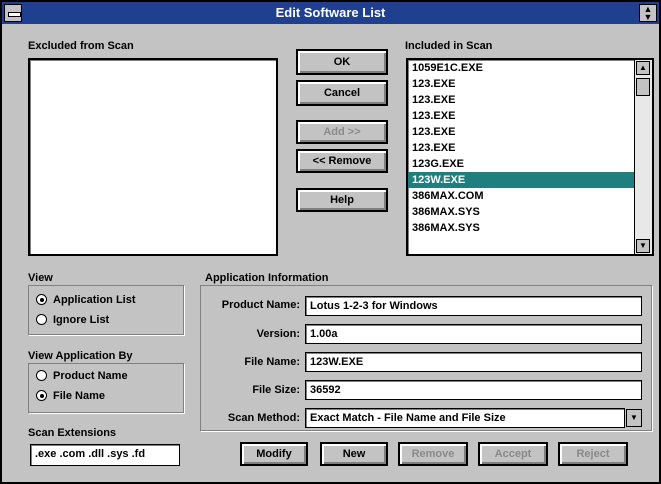  What do you see at coordinates (260, 305) in the screenshot?
I see `product-name-label: Product Name:` at bounding box center [260, 305].